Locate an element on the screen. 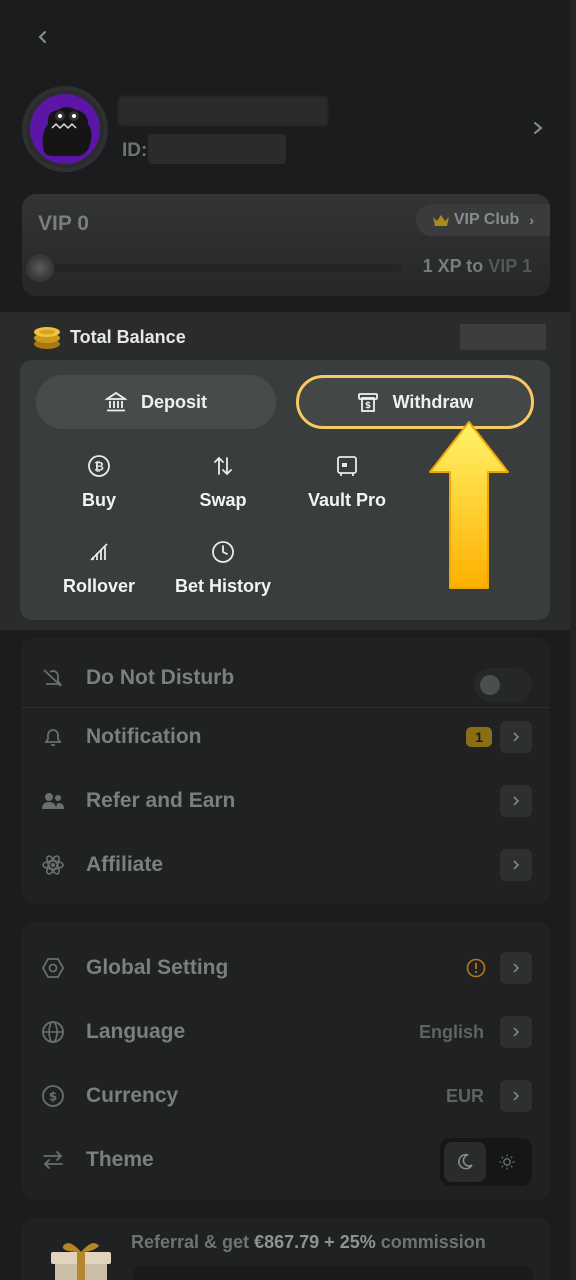 This screenshot has width=576, height=1280. buy-label: Buy is located at coordinates (98, 500).